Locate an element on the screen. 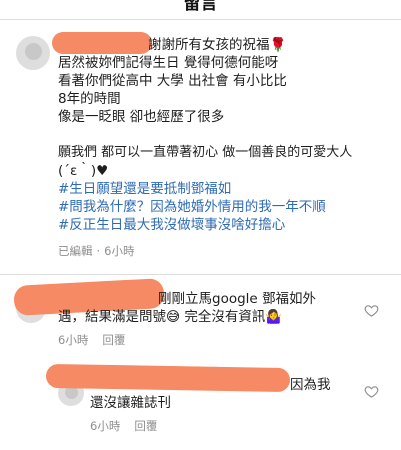  comment-line: 8年的時間 is located at coordinates (89, 99).